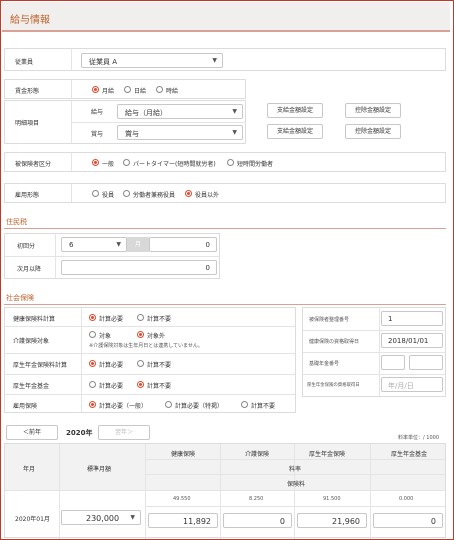 The image size is (454, 540). What do you see at coordinates (146, 346) in the screenshot?
I see `care-note: ※介護保険対象は生年月日とは連携していません。` at bounding box center [146, 346].